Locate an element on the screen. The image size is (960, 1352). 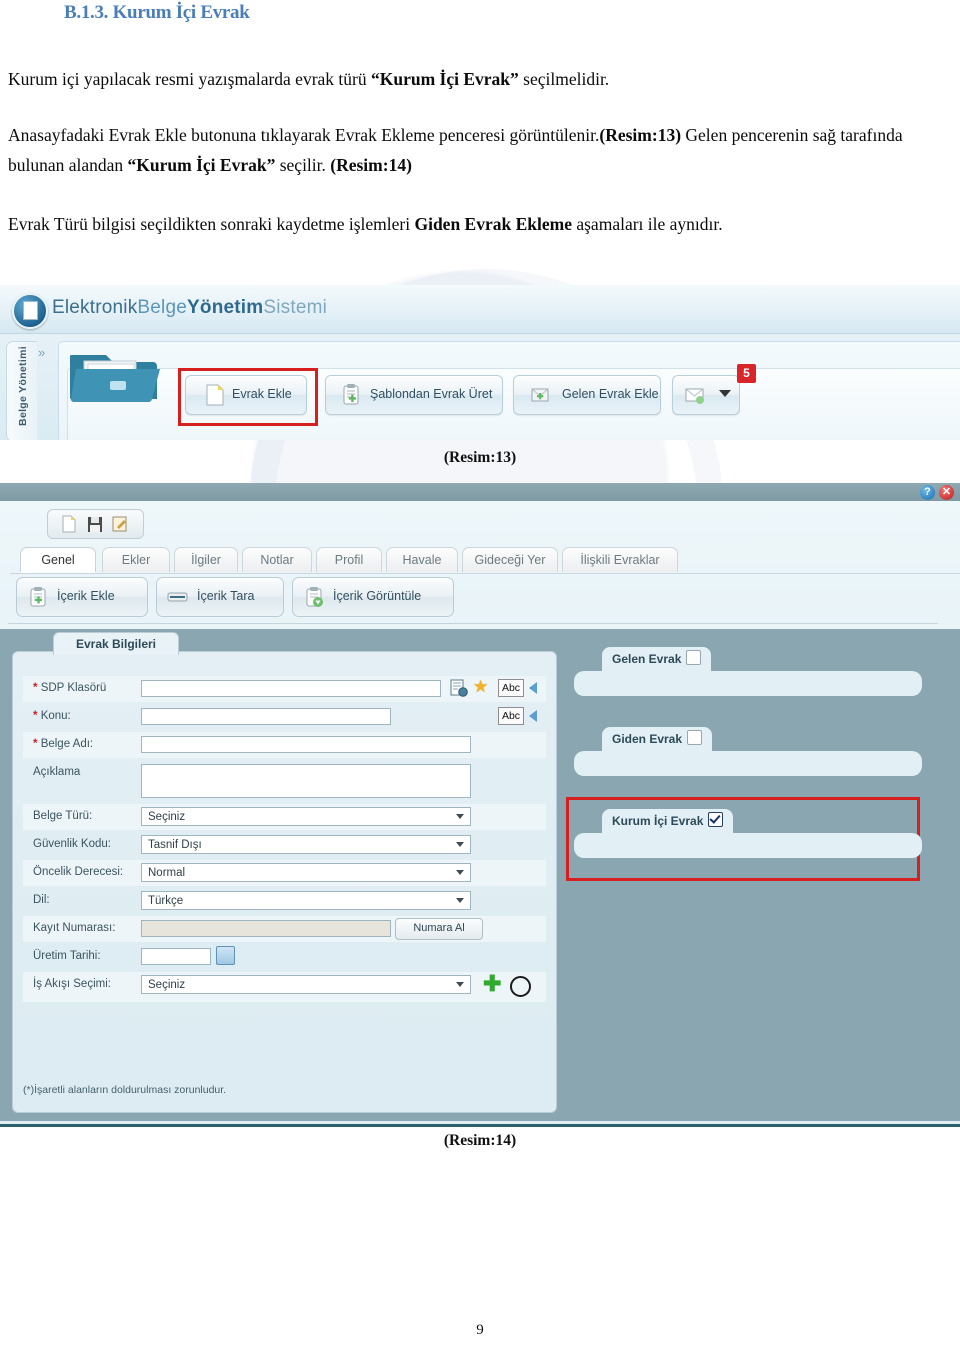
belge-turu-select: Seçiniz is located at coordinates (306, 816).